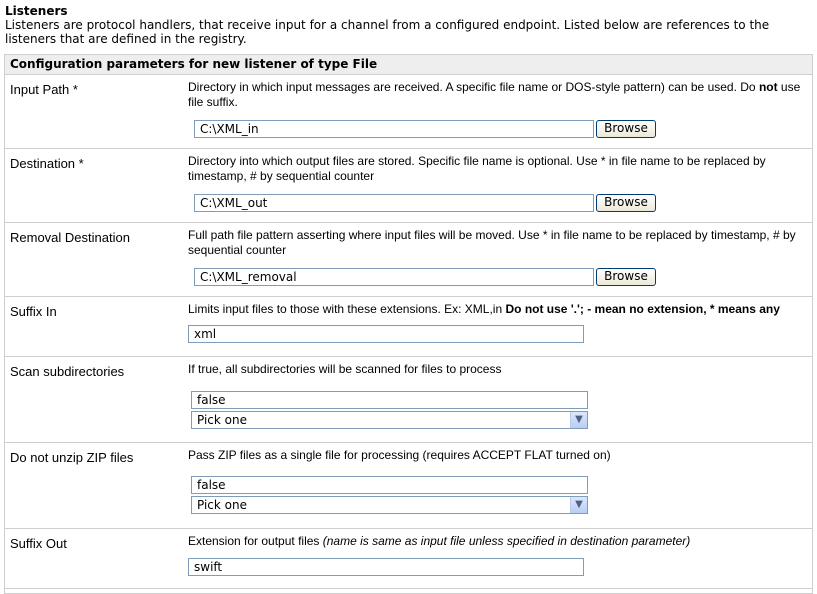  I want to click on input-path-browse-button: Browse, so click(626, 129).